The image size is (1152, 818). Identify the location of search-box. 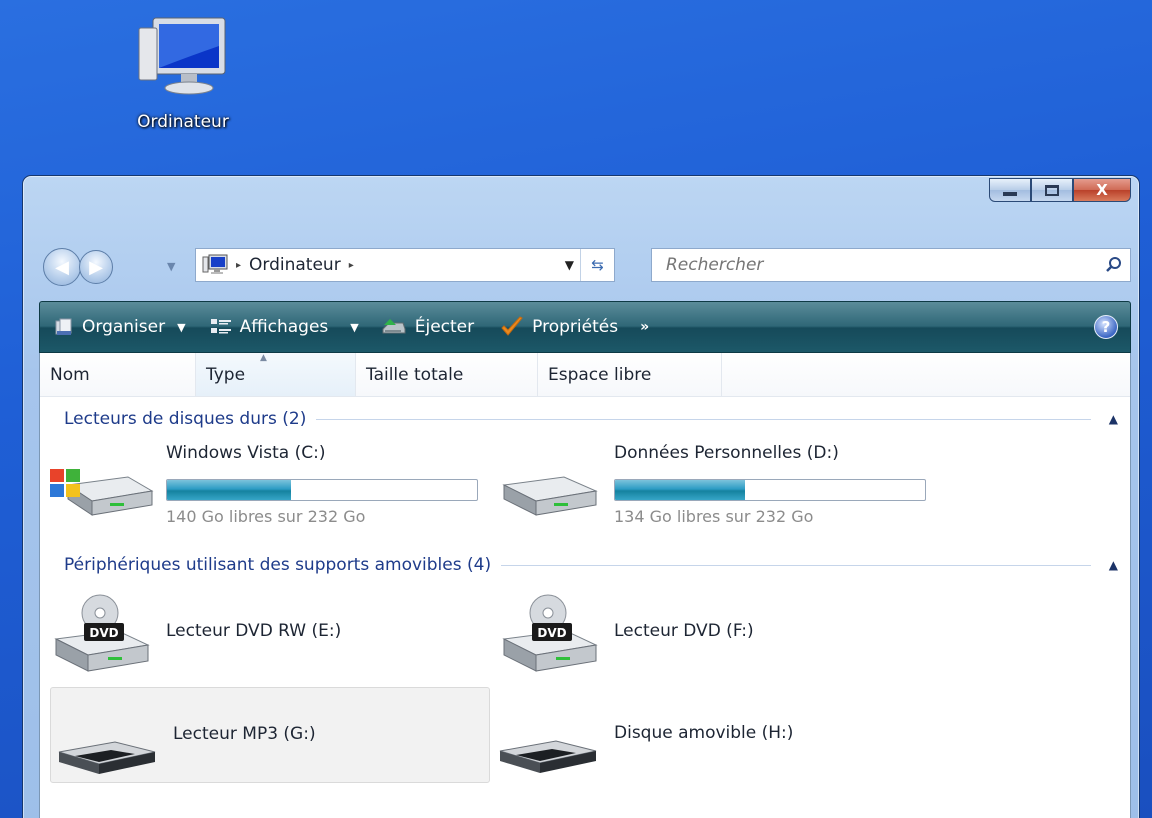
(891, 265).